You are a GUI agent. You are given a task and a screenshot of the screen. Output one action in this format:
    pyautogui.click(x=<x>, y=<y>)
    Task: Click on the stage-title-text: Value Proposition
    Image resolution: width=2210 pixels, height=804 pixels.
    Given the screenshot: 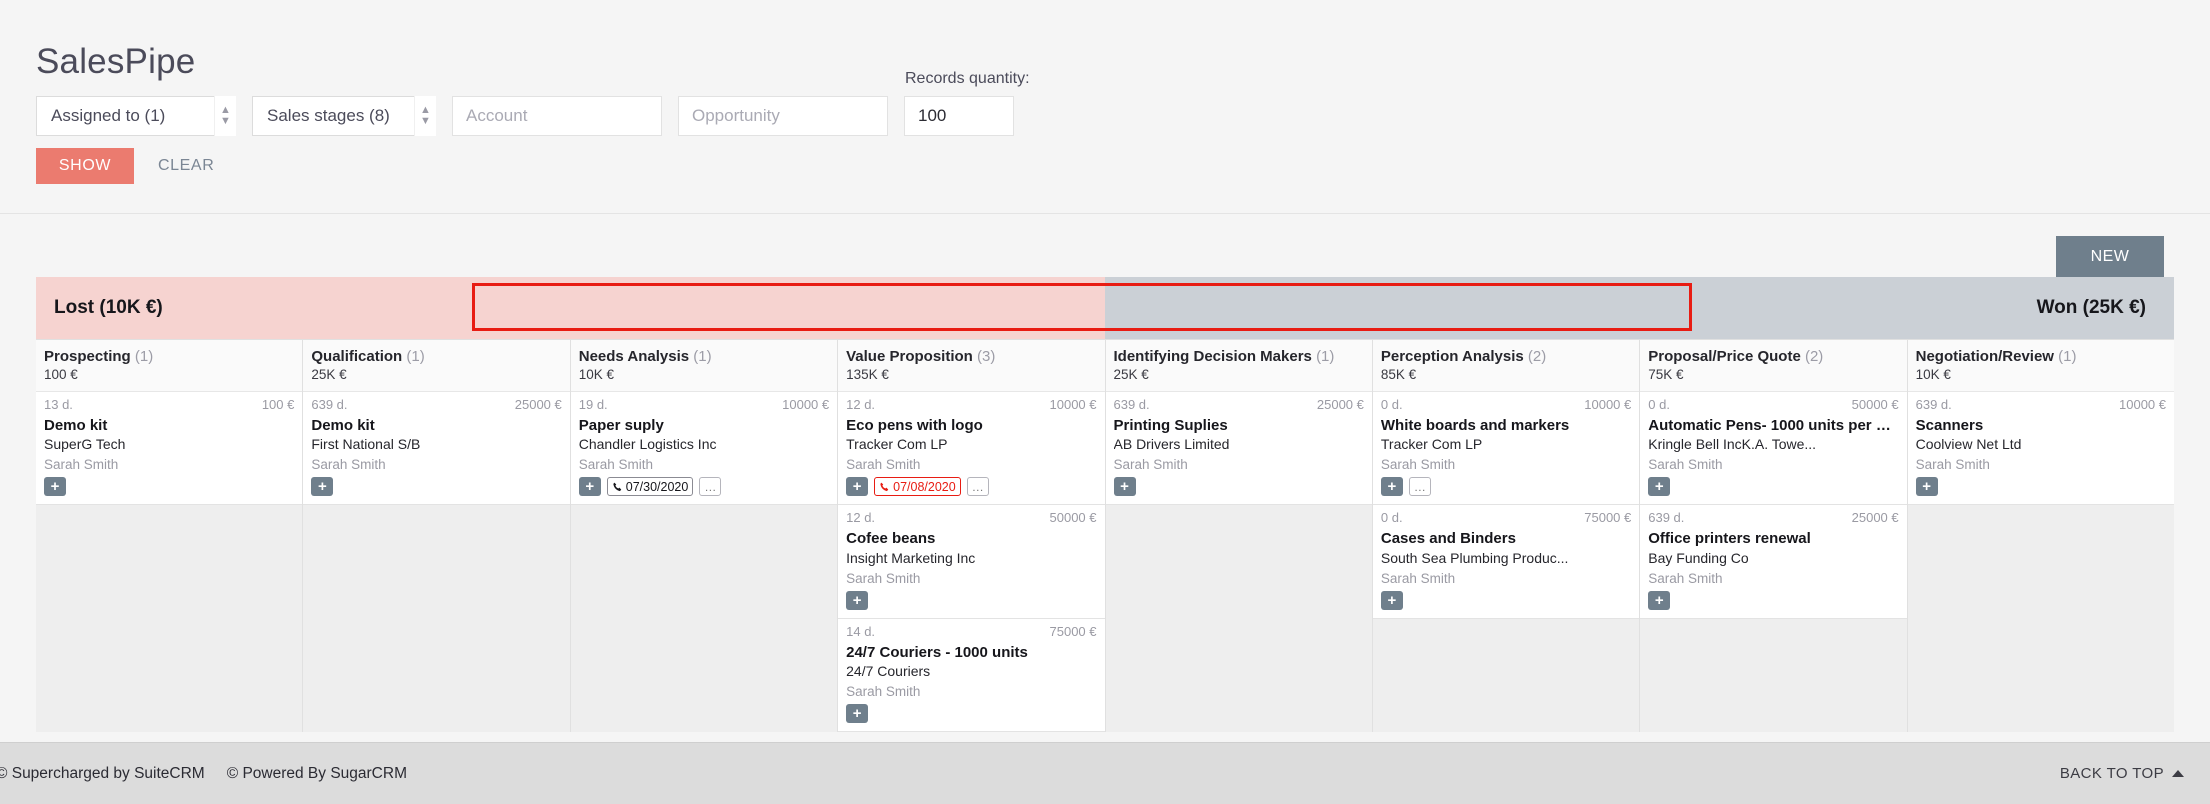 What is the action you would take?
    pyautogui.click(x=909, y=356)
    